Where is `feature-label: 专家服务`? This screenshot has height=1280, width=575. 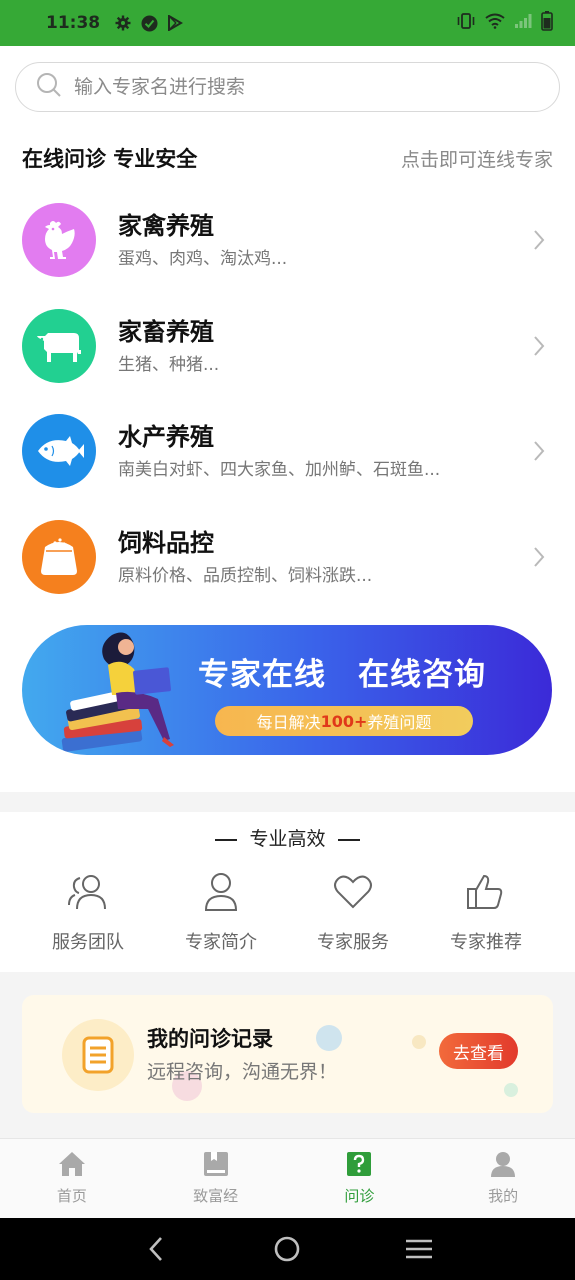 feature-label: 专家服务 is located at coordinates (353, 942).